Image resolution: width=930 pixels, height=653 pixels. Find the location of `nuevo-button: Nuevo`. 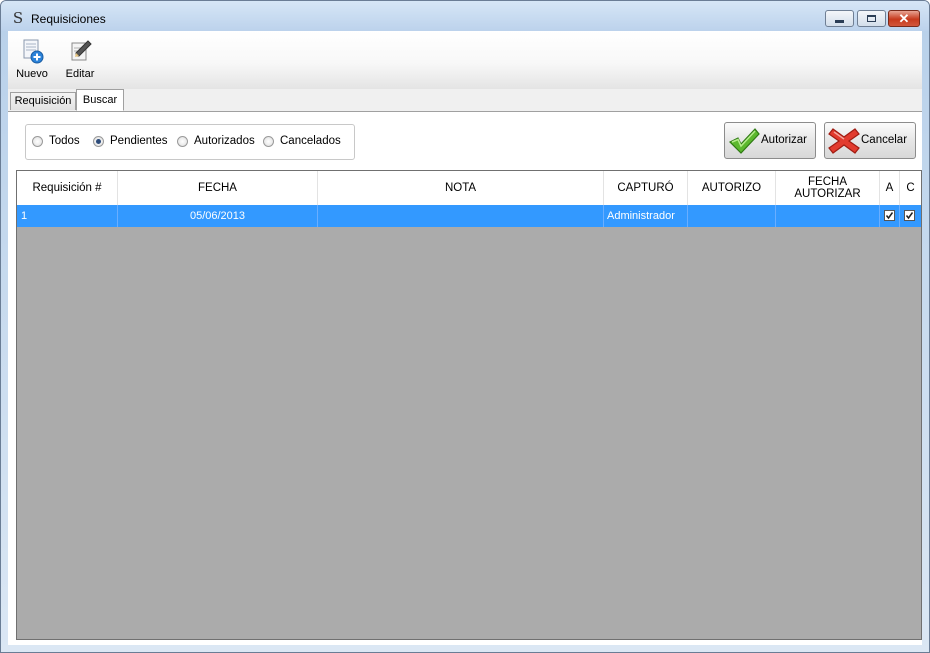

nuevo-button: Nuevo is located at coordinates (32, 60).